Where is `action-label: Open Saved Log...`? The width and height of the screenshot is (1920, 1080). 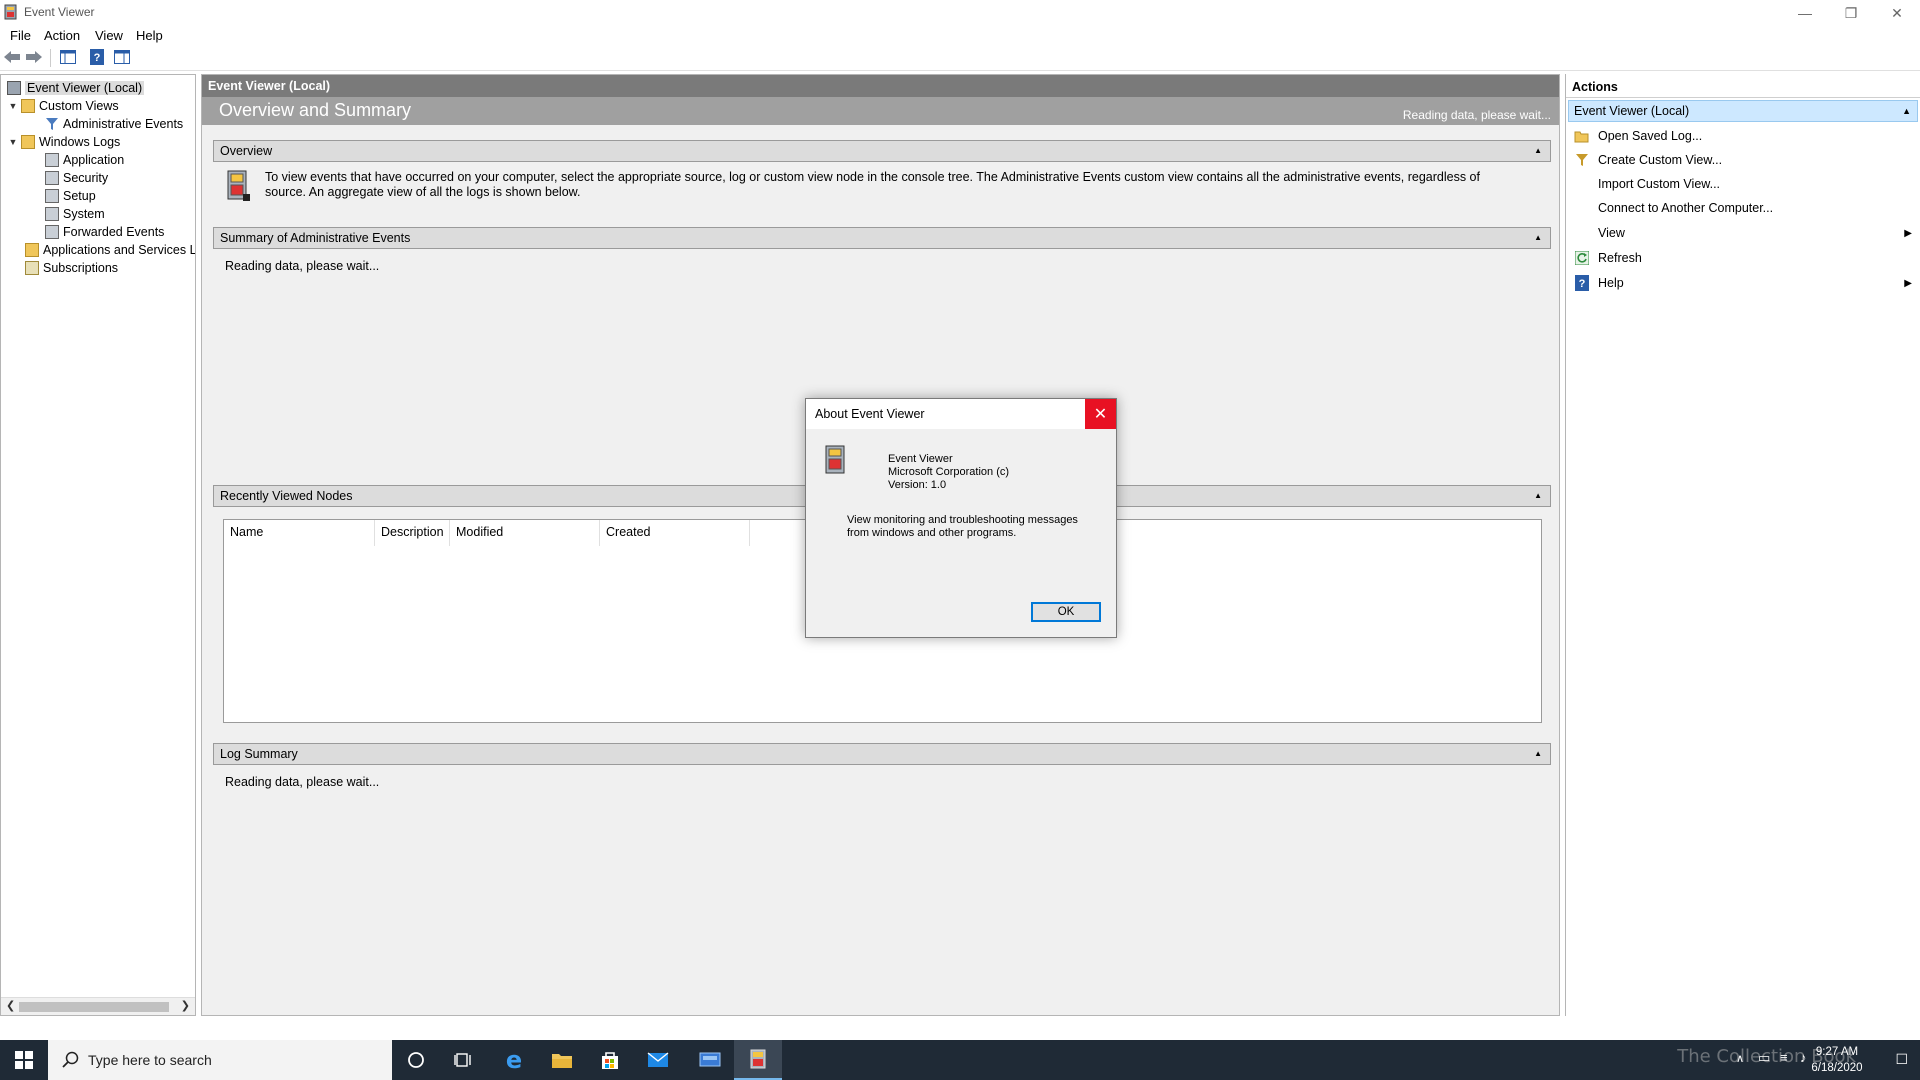
action-label: Open Saved Log... is located at coordinates (1650, 136).